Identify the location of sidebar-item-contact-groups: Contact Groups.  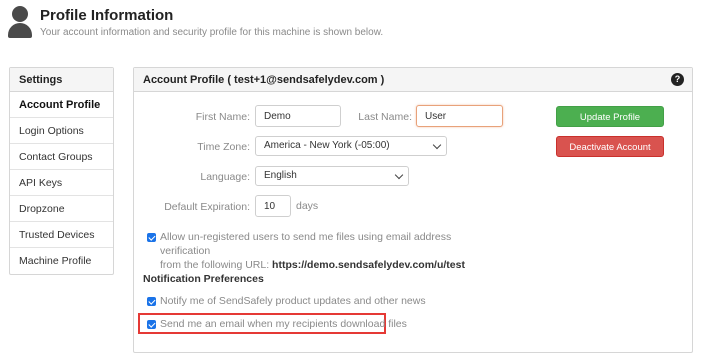
(61, 157).